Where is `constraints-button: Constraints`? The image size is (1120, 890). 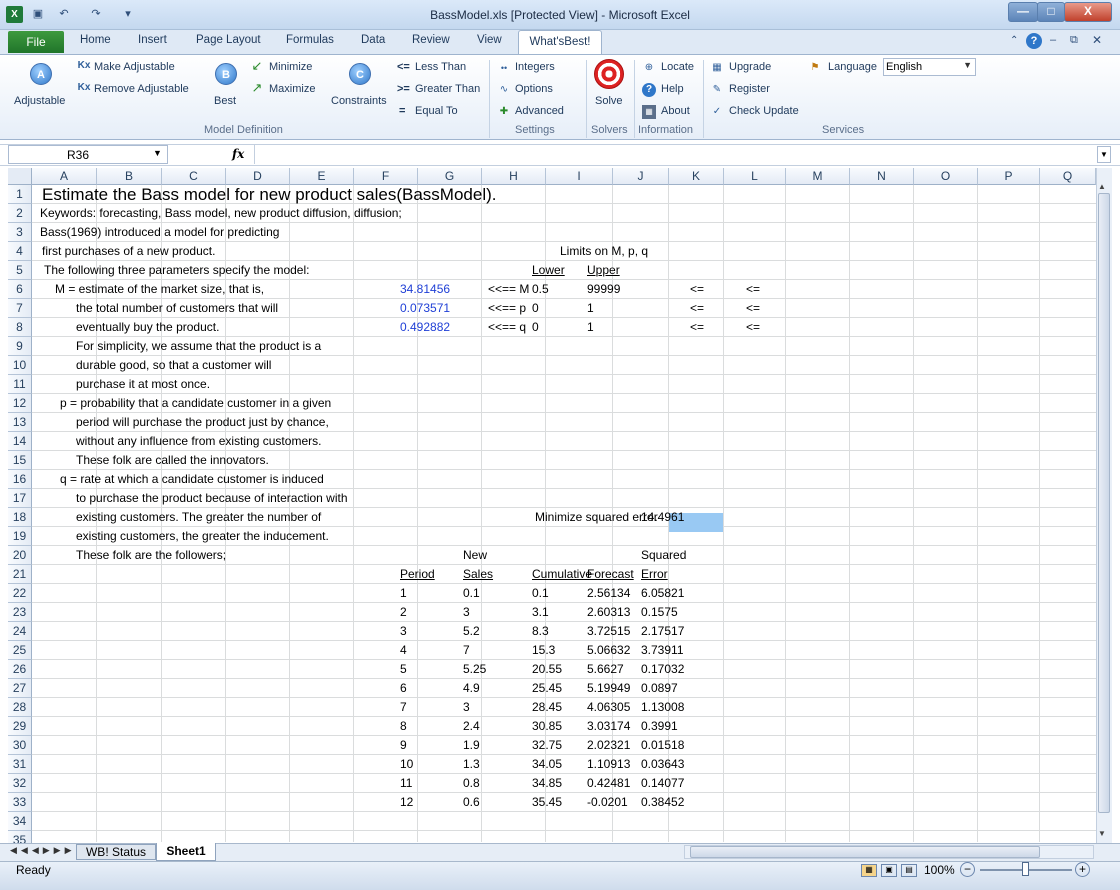 constraints-button: Constraints is located at coordinates (359, 101).